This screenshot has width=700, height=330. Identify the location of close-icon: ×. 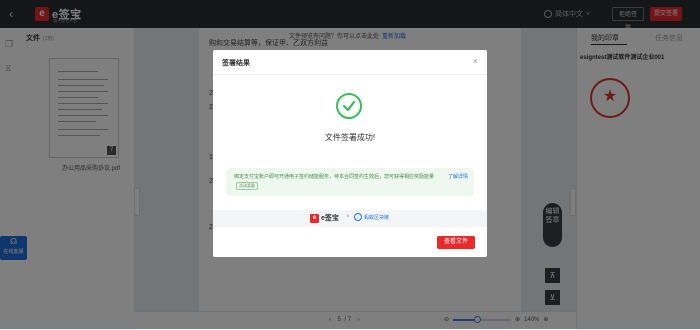
(475, 61).